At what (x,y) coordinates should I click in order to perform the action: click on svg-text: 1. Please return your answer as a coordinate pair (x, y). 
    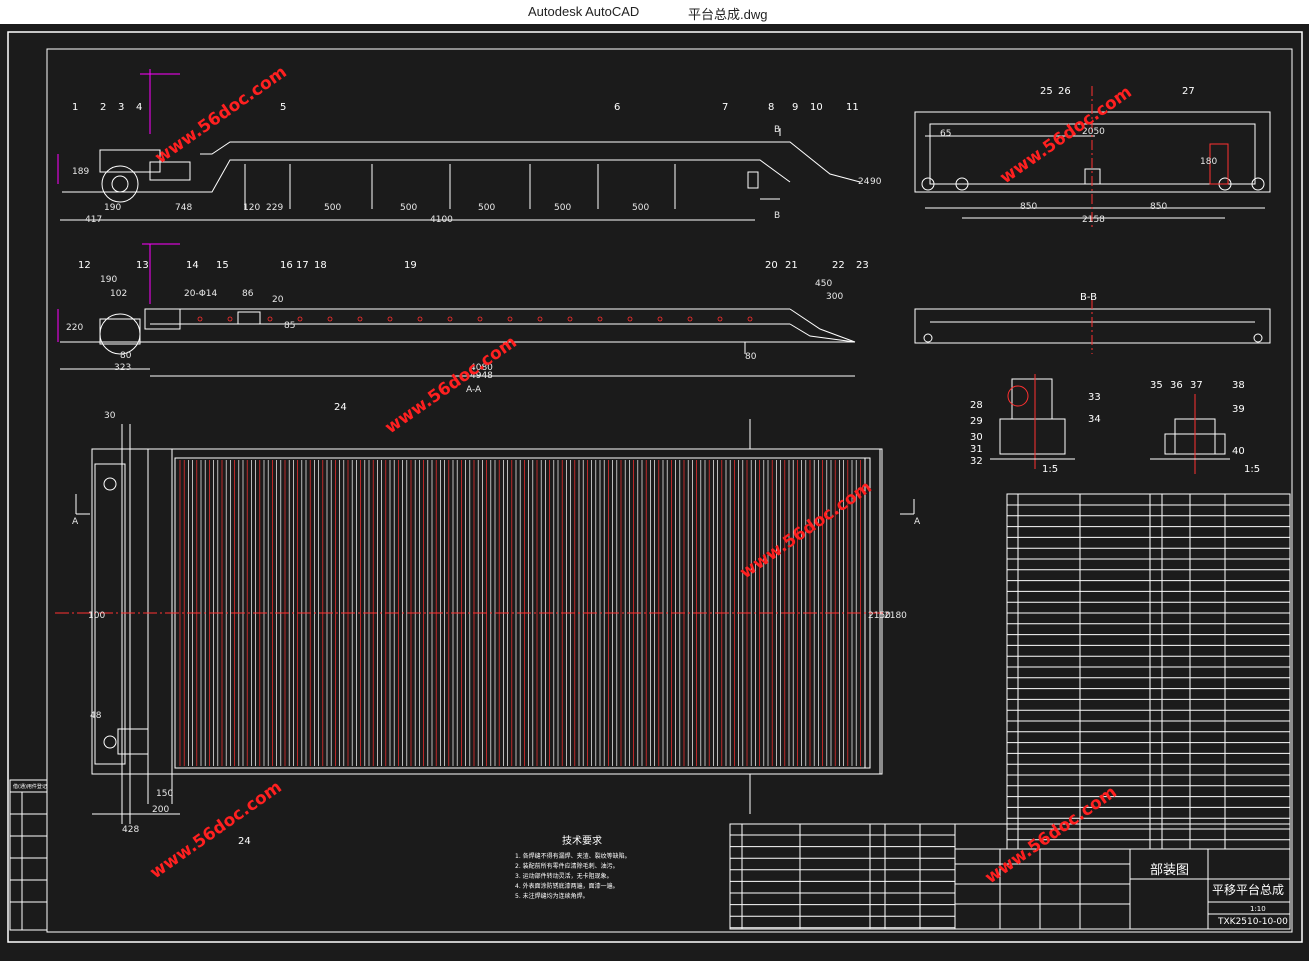
    Looking at the image, I should click on (75, 107).